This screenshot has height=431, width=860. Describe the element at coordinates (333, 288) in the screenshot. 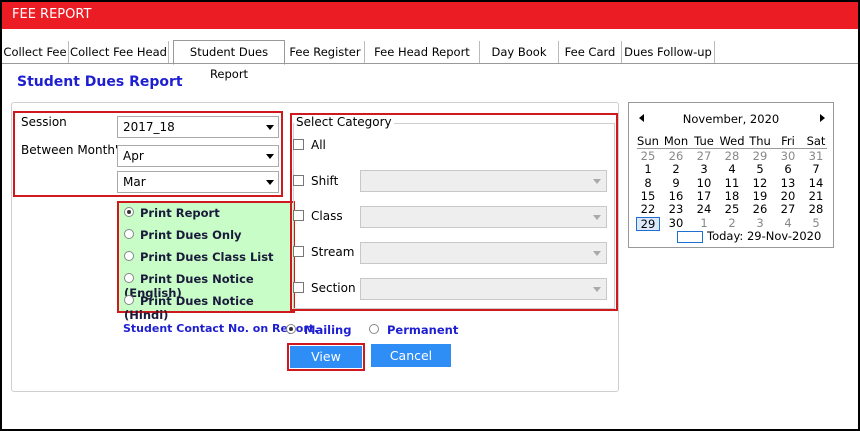

I see `section-label: Section` at that location.